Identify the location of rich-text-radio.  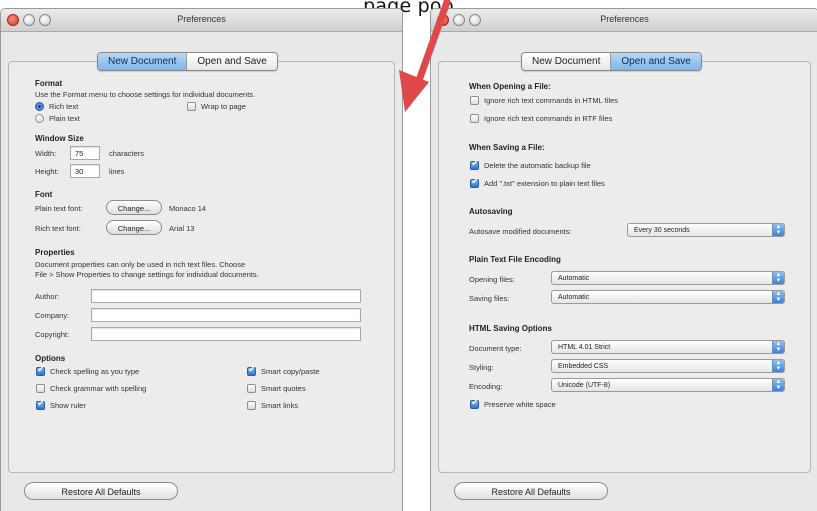
(39, 106).